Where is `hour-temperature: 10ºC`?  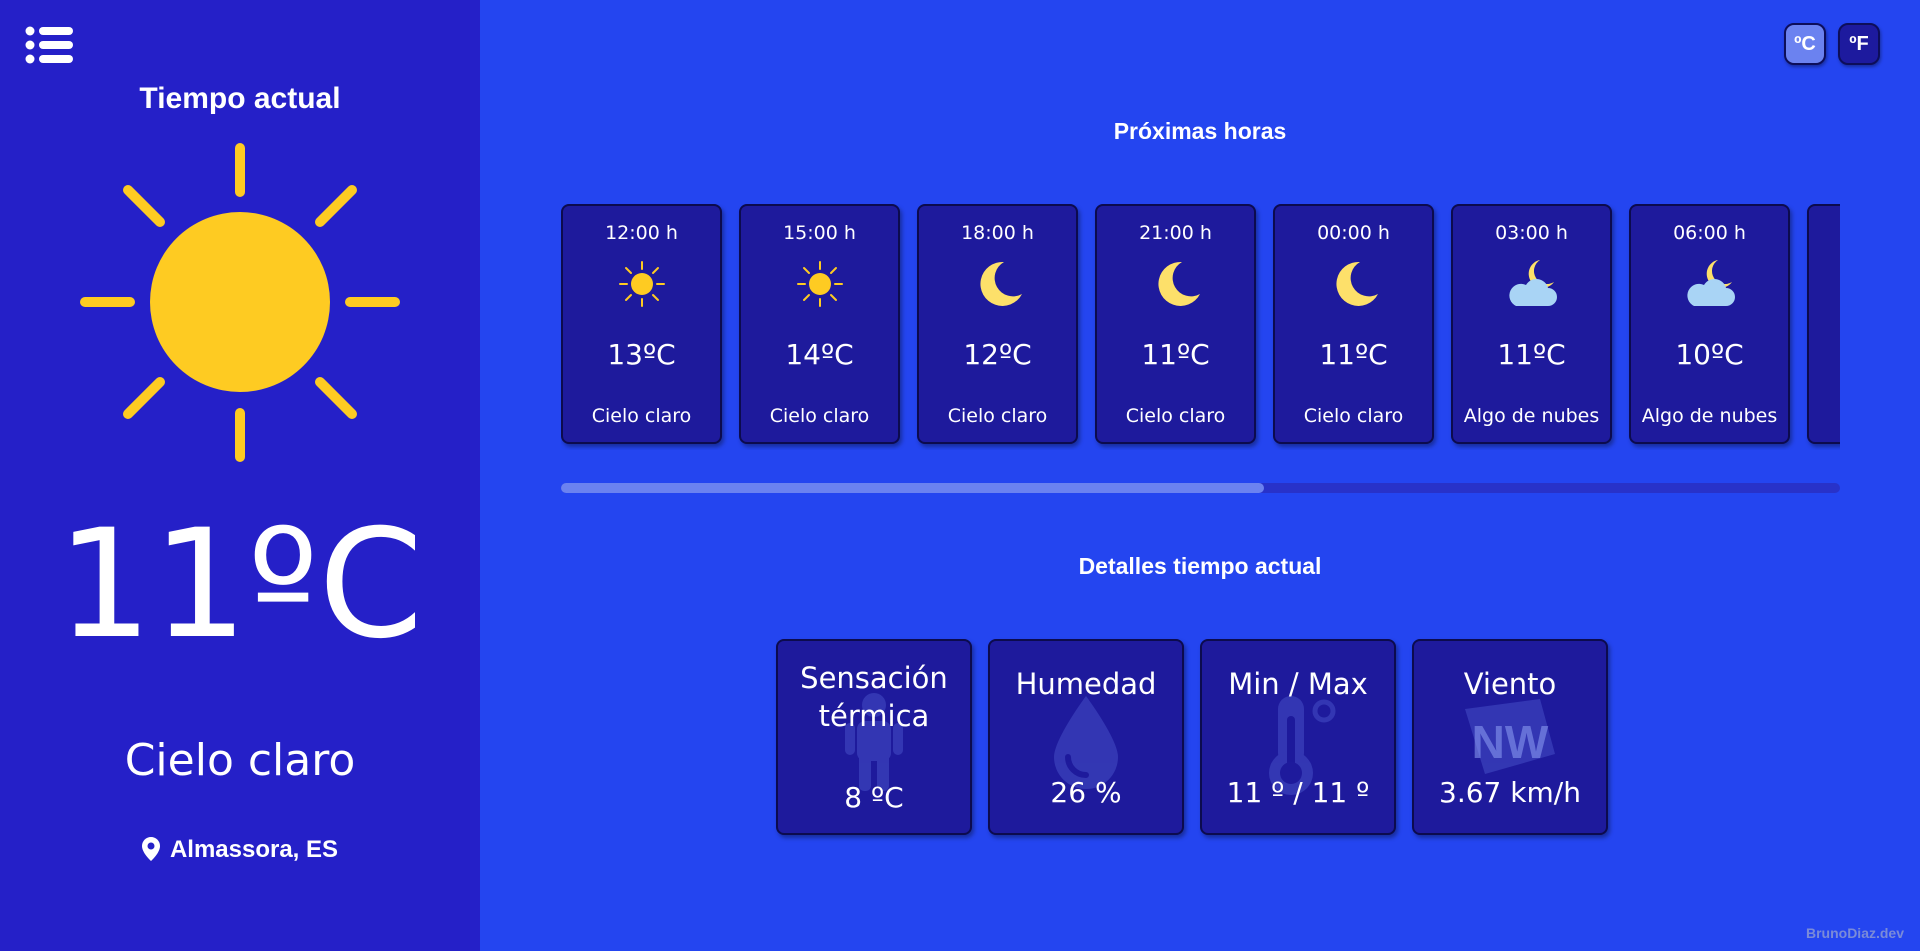
hour-temperature: 10ºC is located at coordinates (1709, 354).